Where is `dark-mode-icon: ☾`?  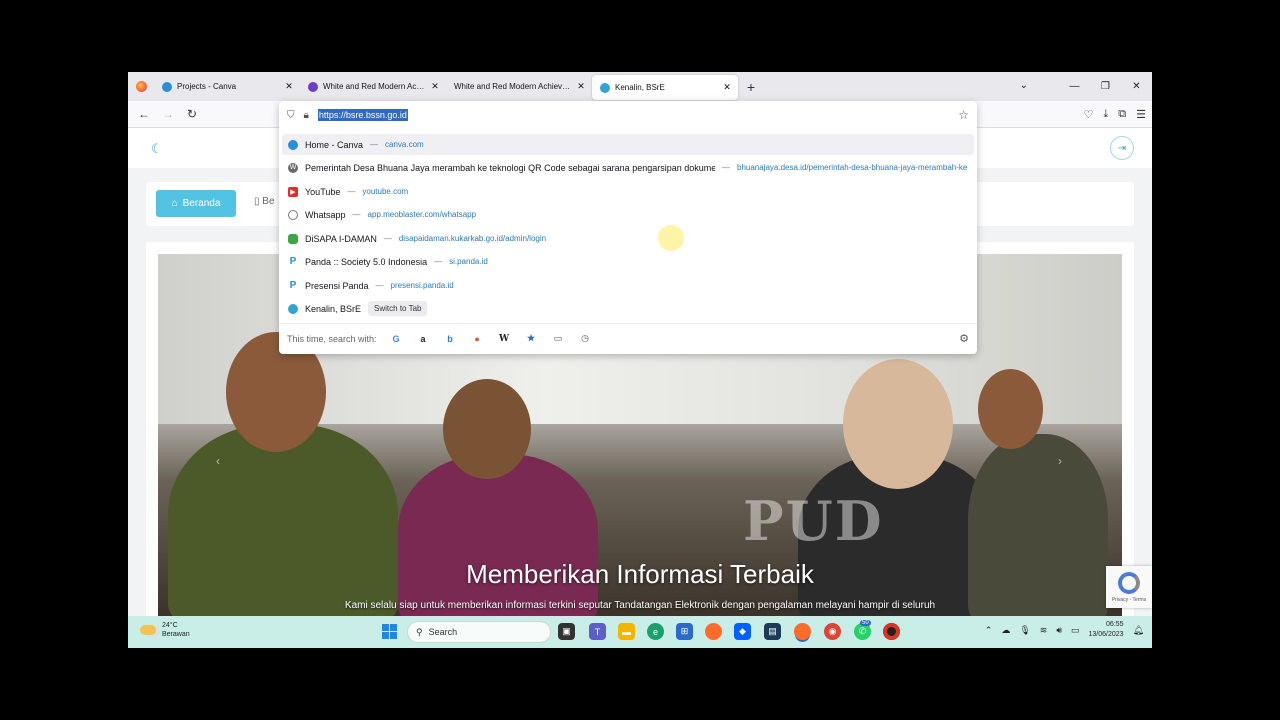 dark-mode-icon: ☾ is located at coordinates (157, 149).